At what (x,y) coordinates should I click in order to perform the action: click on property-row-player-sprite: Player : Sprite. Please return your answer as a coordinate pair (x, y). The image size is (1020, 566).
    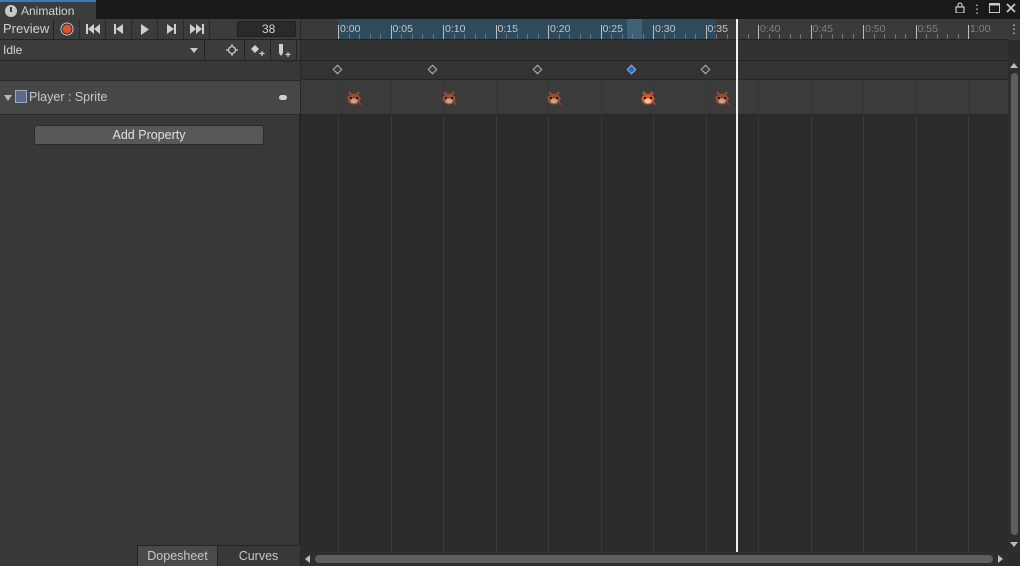
    Looking at the image, I should click on (150, 97).